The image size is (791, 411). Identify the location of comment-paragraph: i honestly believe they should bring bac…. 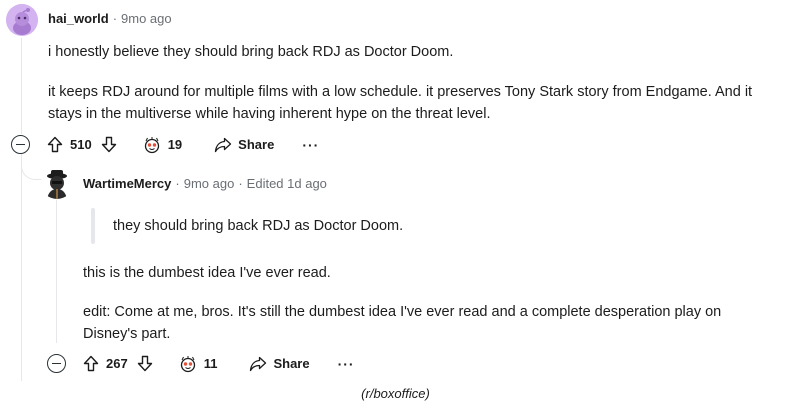
(251, 52).